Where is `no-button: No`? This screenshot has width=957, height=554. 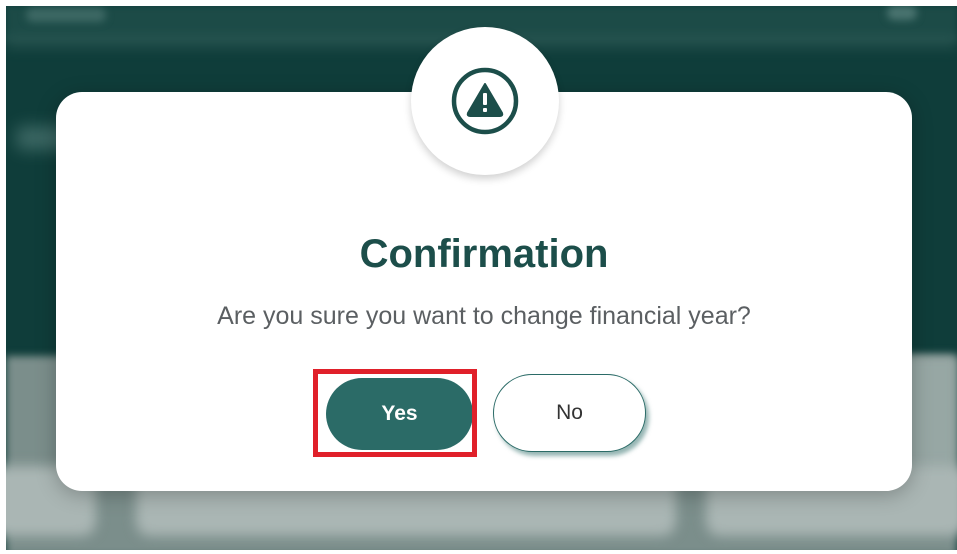
no-button: No is located at coordinates (569, 413).